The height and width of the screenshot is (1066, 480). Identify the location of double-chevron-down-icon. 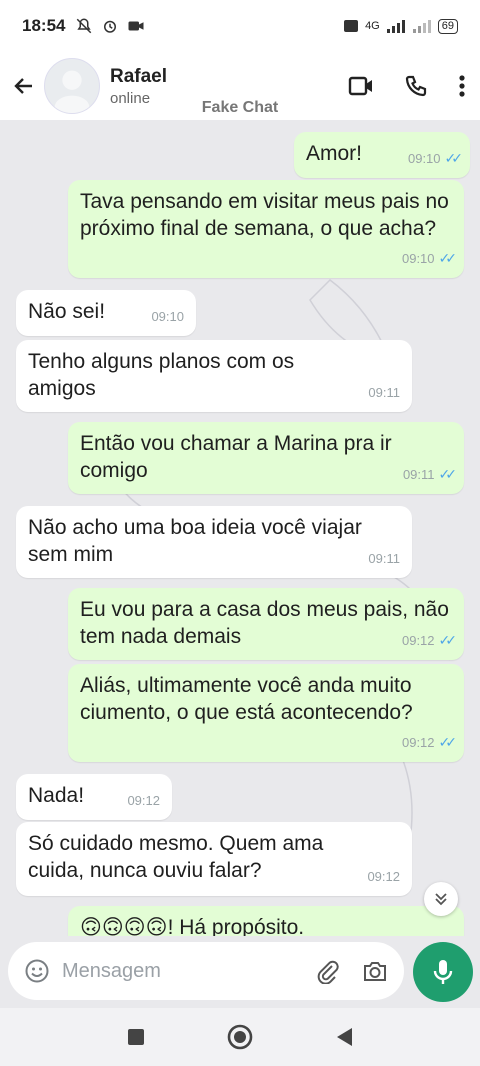
(441, 899).